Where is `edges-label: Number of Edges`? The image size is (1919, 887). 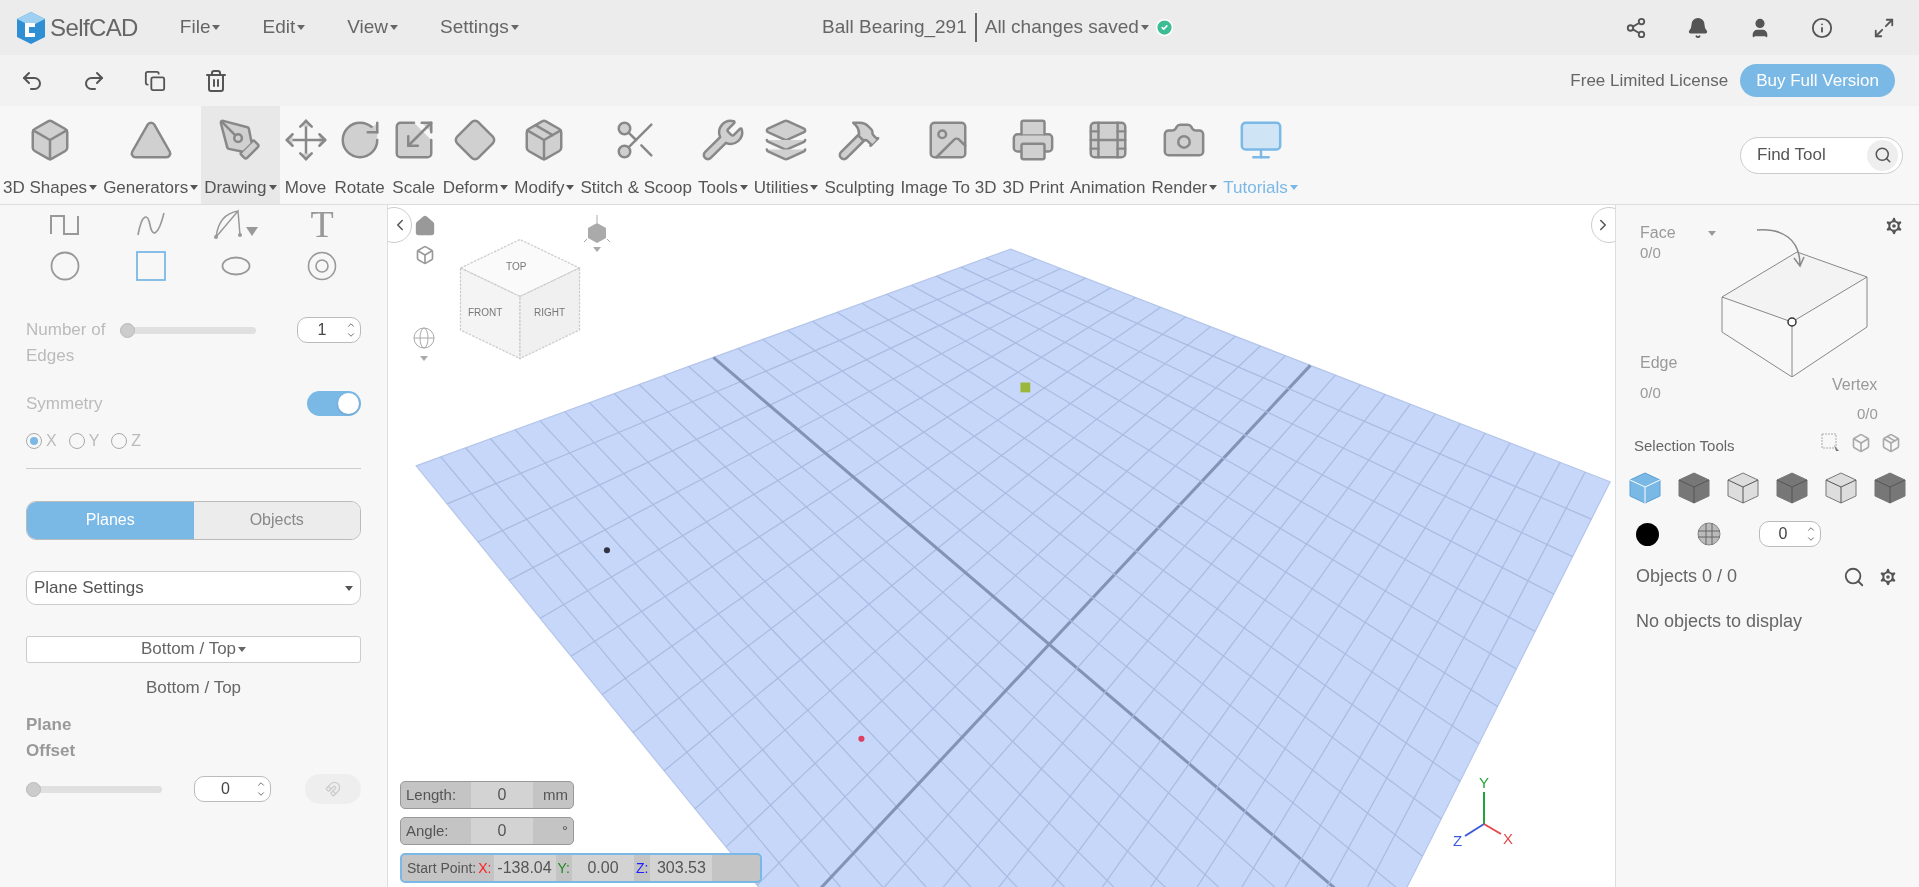
edges-label: Number of Edges is located at coordinates (66, 343).